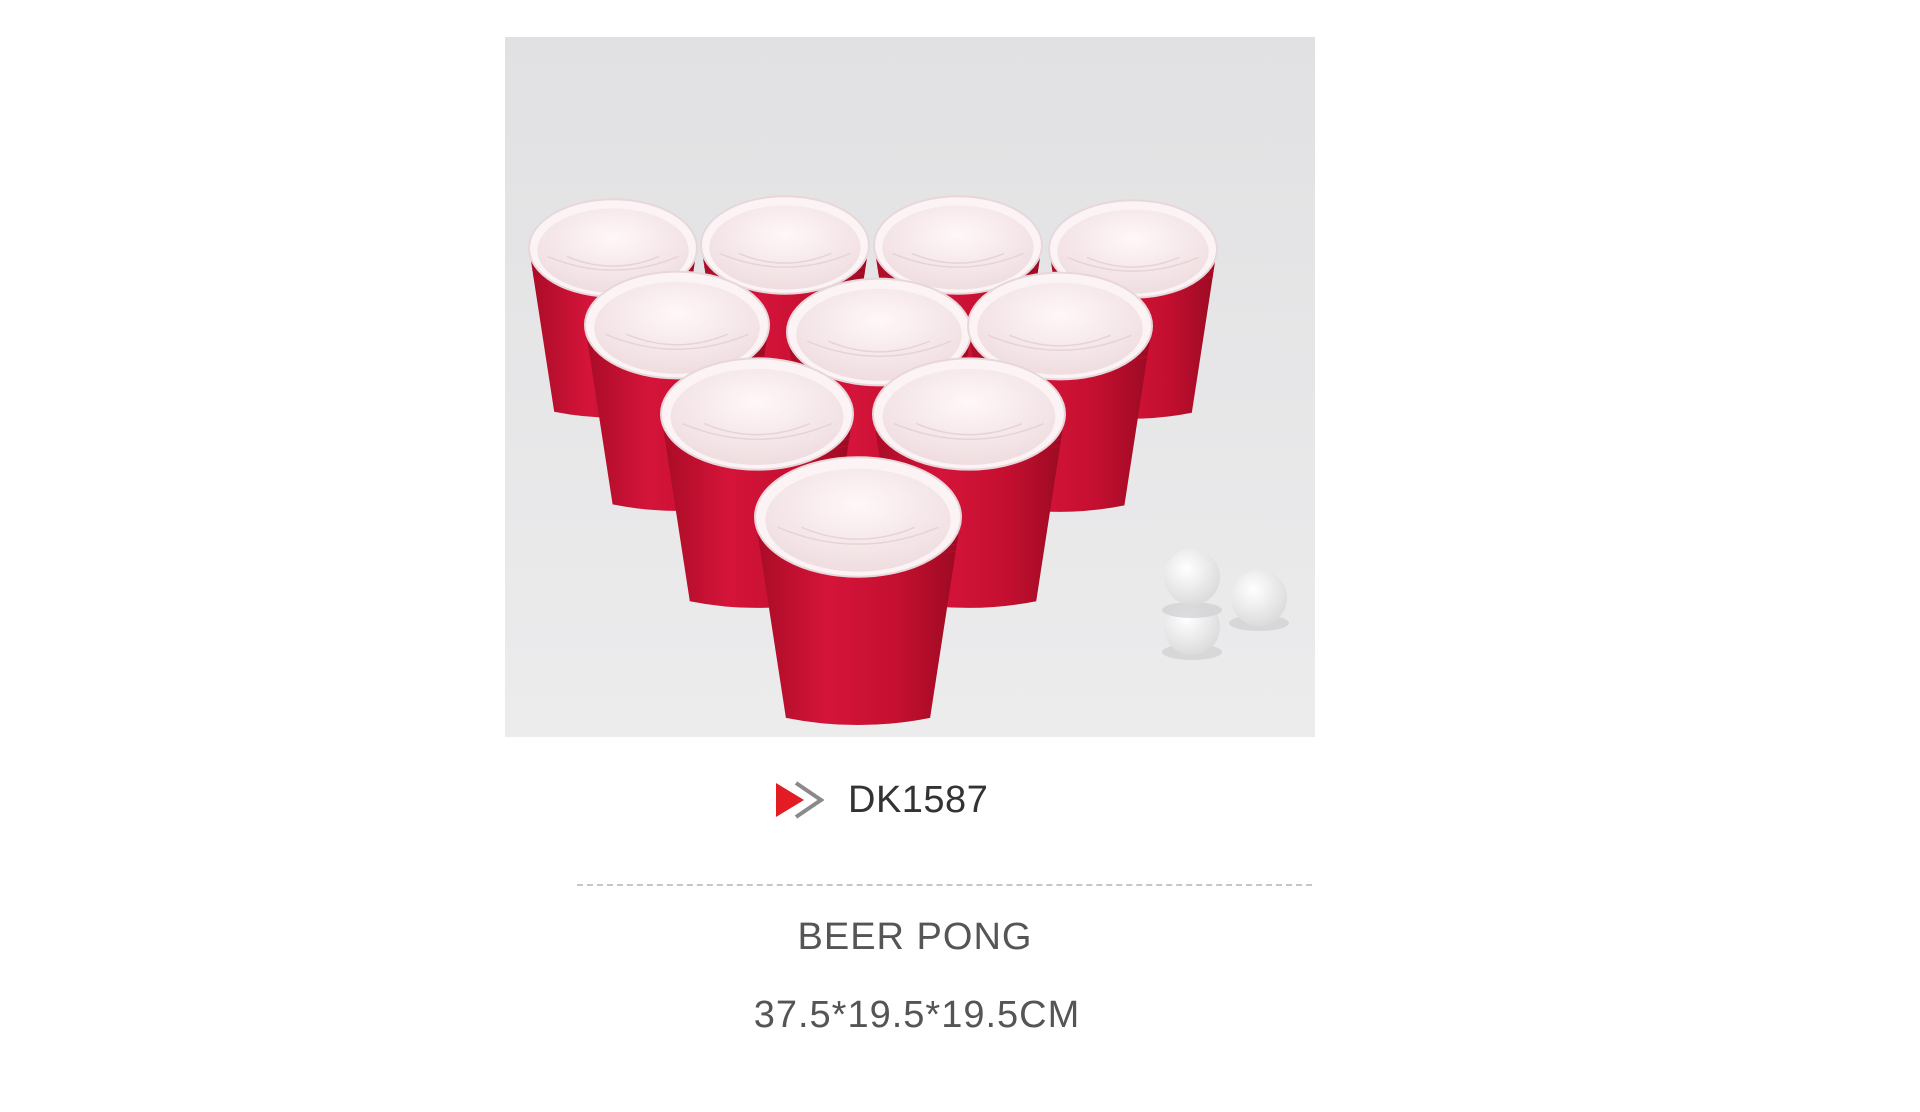 This screenshot has height=1112, width=1920. I want to click on model-row: DK1587, so click(881, 800).